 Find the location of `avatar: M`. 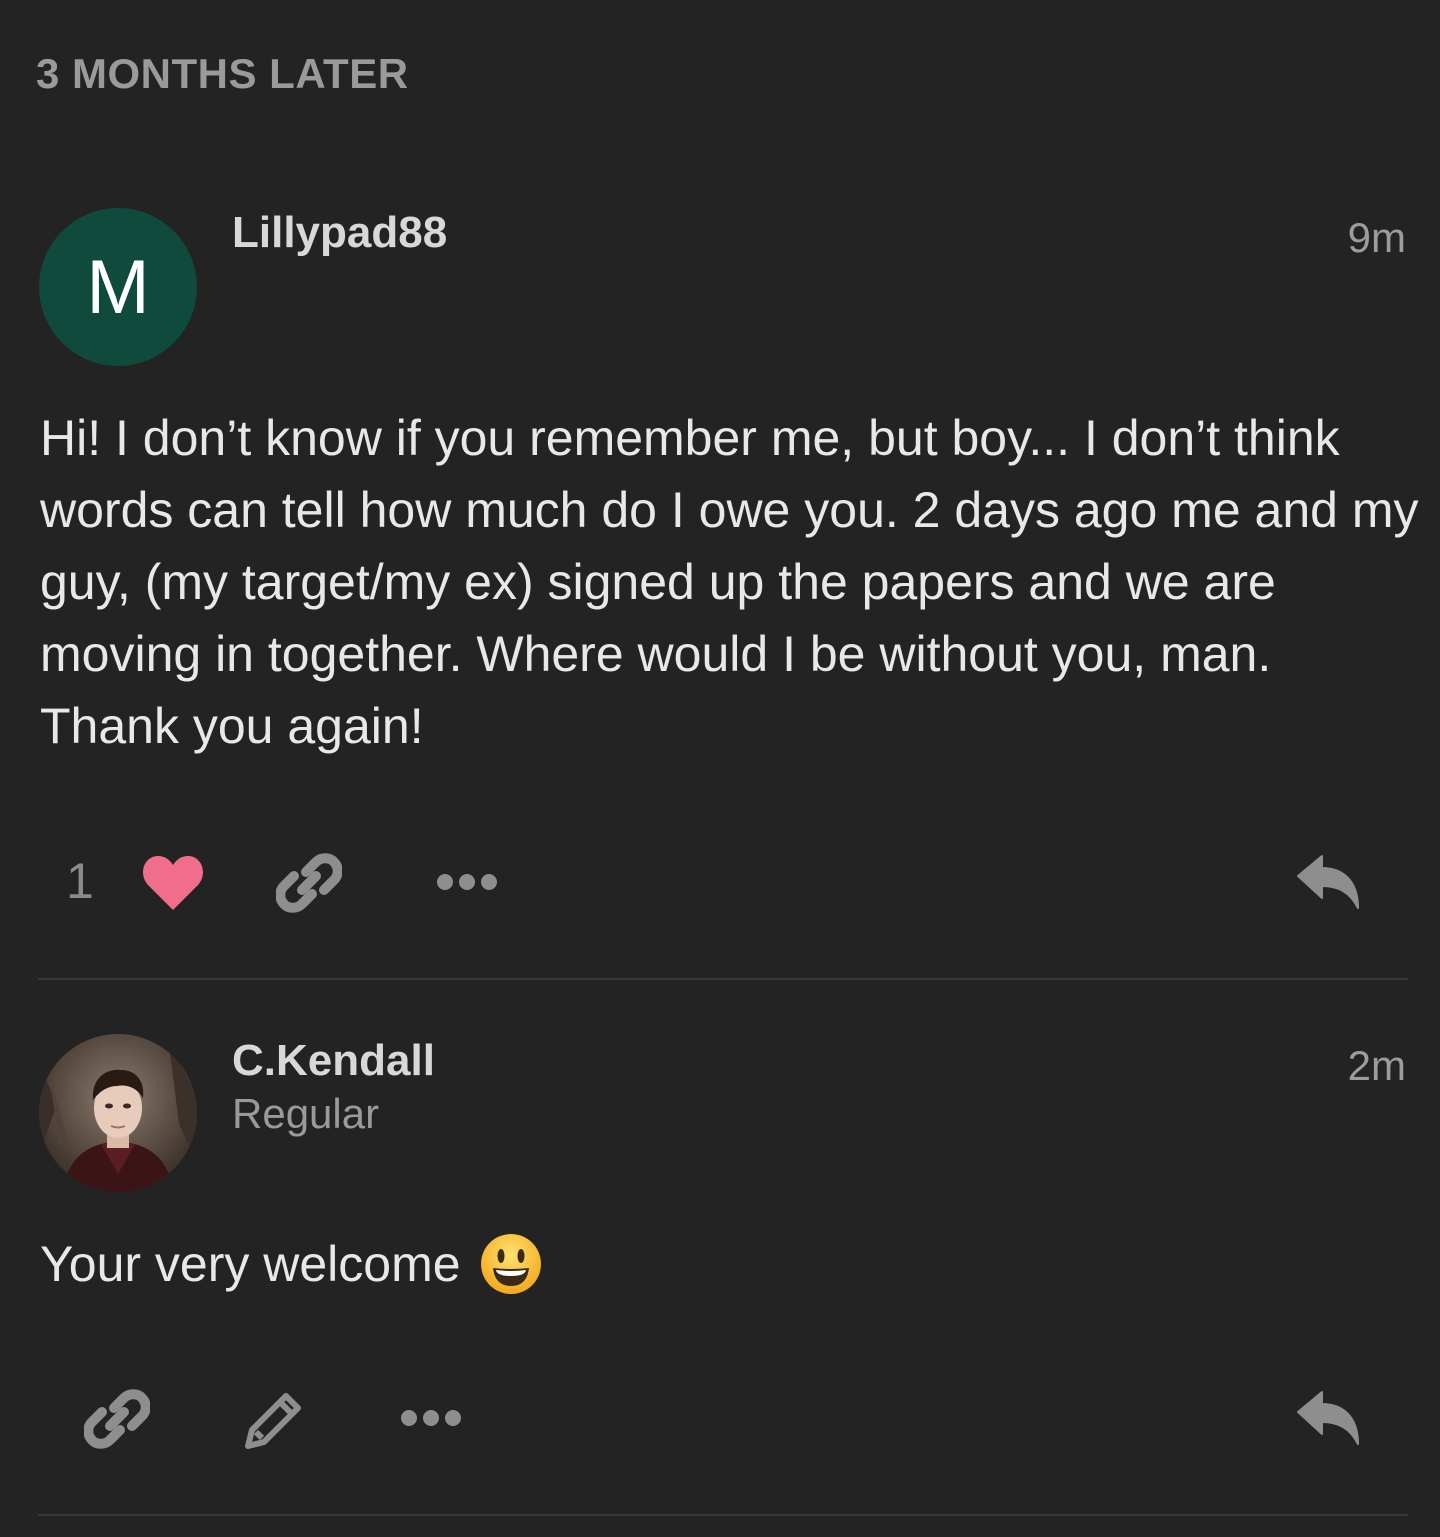

avatar: M is located at coordinates (118, 287).